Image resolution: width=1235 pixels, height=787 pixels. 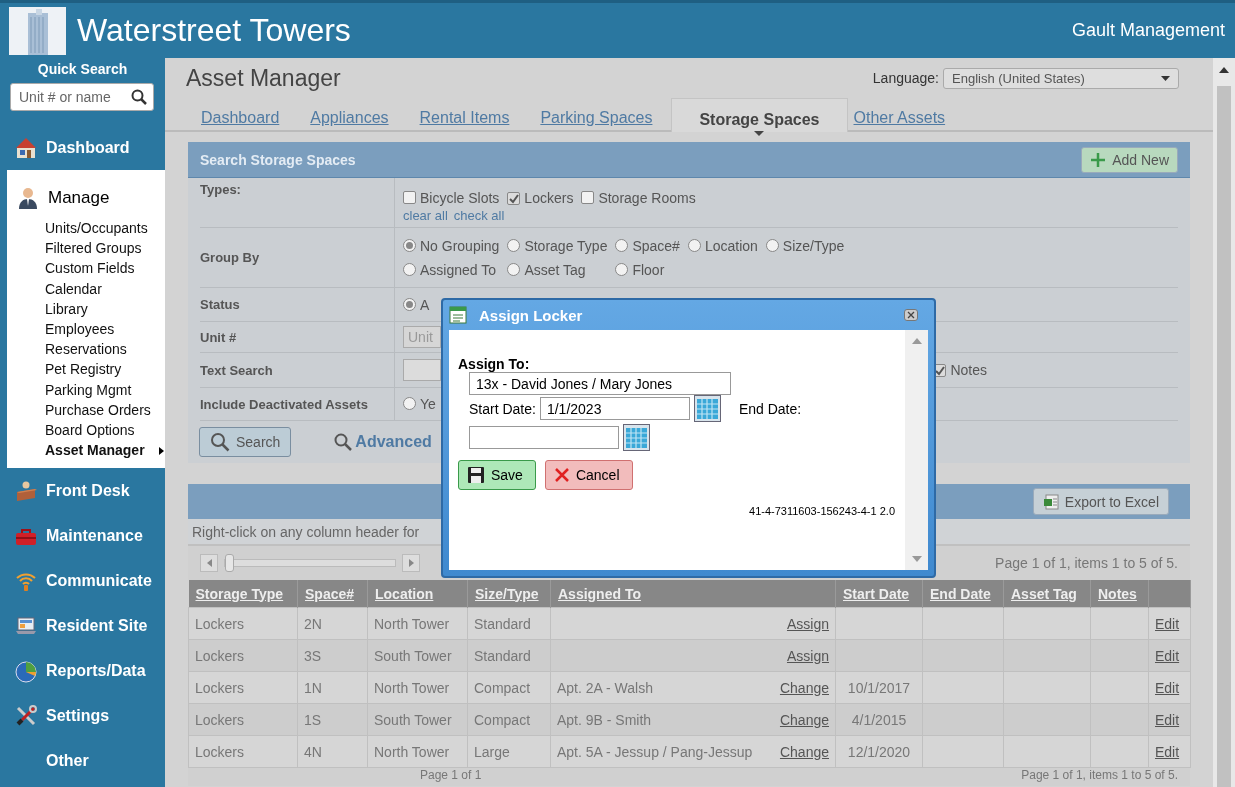 What do you see at coordinates (1129, 159) in the screenshot?
I see `add-new-button: Add New` at bounding box center [1129, 159].